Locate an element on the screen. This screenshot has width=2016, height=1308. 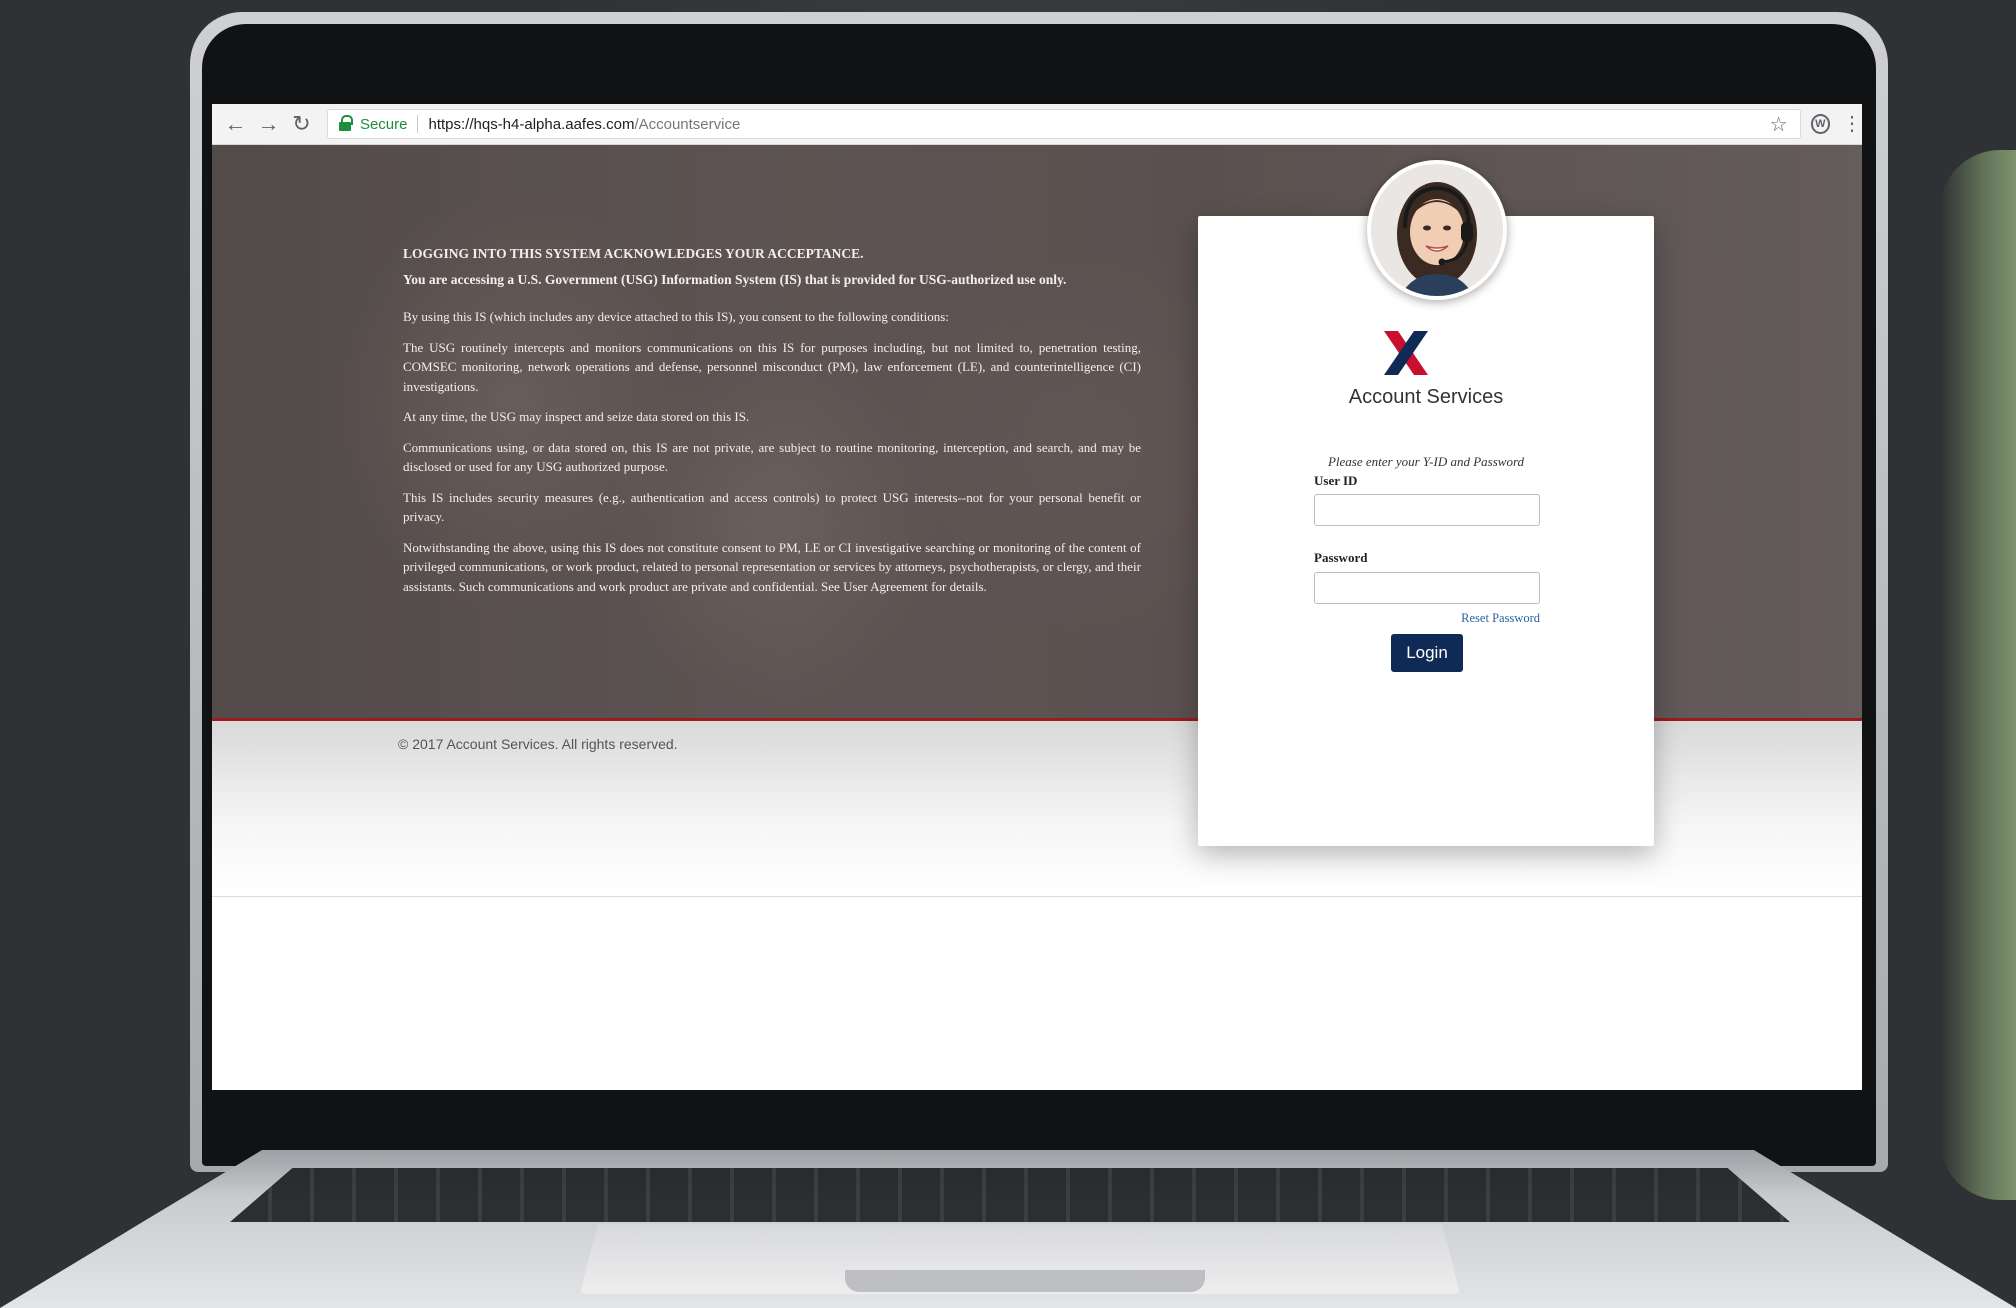
password-input is located at coordinates (1427, 588).